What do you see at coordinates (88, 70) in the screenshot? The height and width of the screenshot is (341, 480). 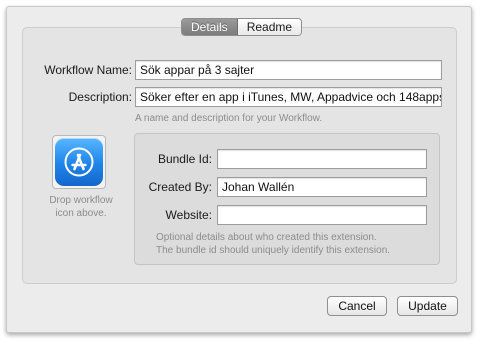 I see `workflow-name-label: Workflow Name:` at bounding box center [88, 70].